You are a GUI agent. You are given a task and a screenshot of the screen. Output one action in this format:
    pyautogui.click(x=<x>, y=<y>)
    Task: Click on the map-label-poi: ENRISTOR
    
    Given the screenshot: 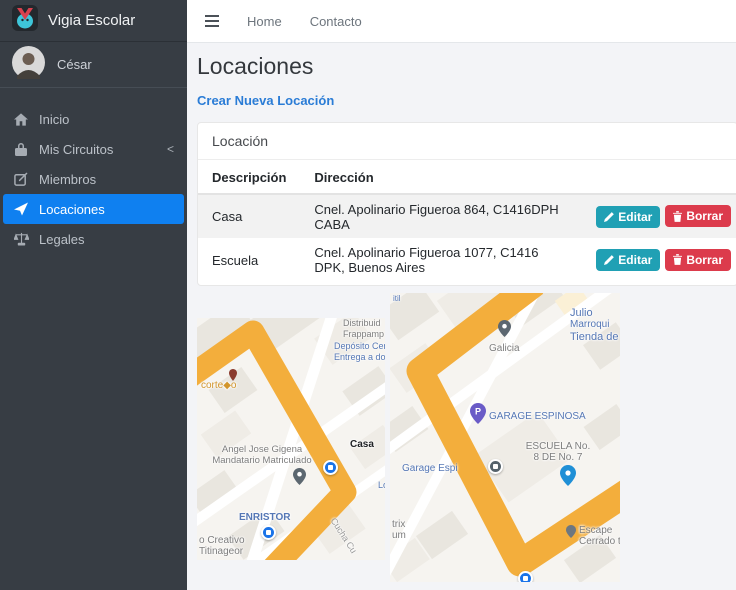 What is the action you would take?
    pyautogui.click(x=265, y=517)
    